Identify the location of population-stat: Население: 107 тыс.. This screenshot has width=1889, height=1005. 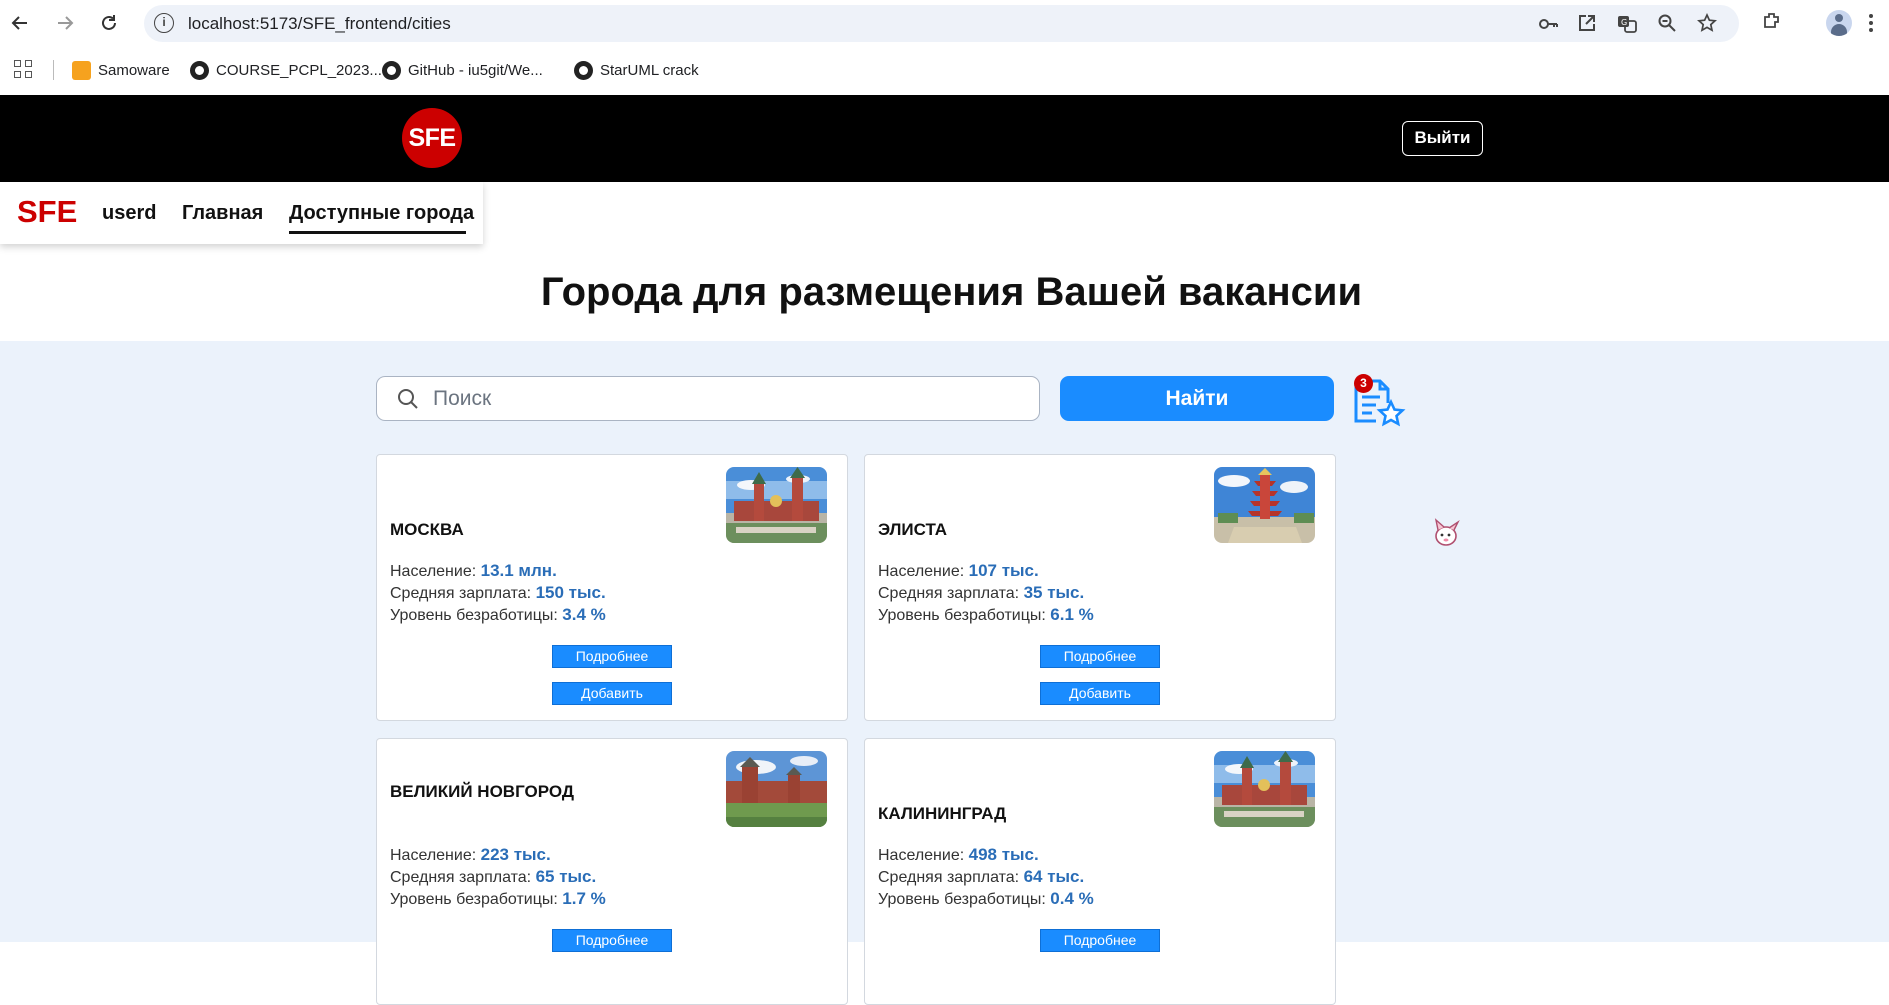
(958, 571).